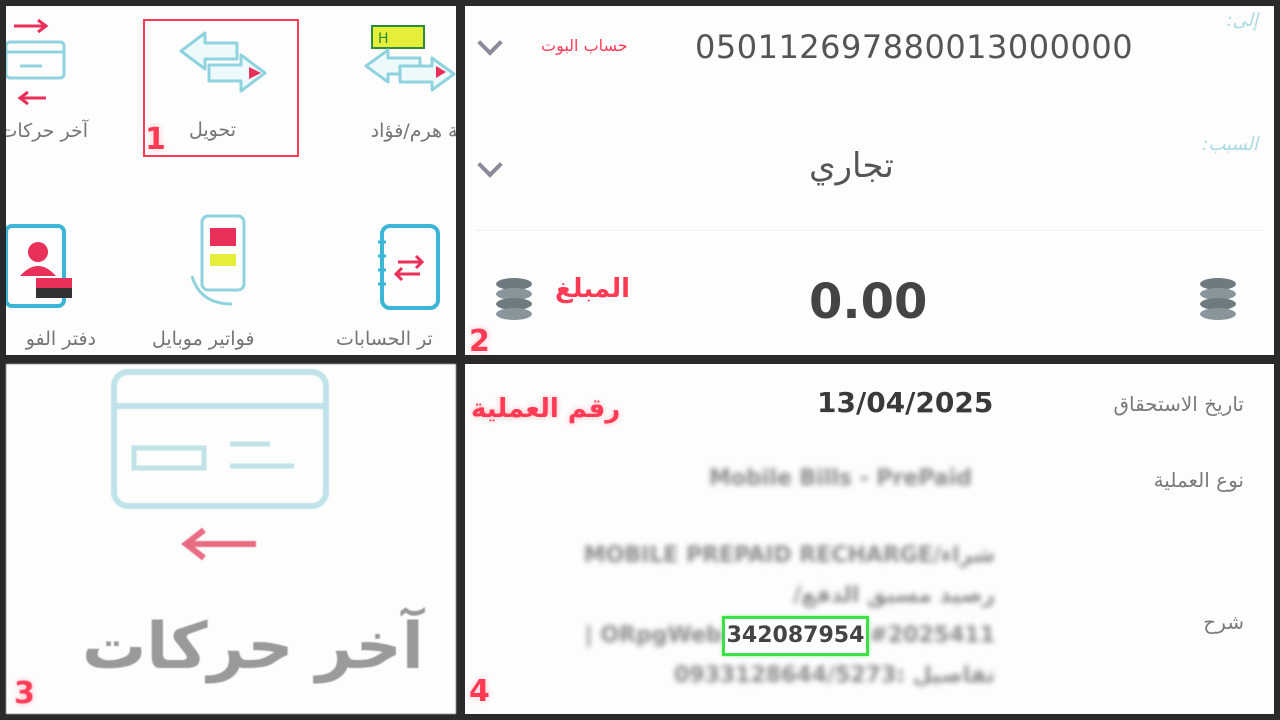  I want to click on reason-dropdown-chevron-icon, so click(490, 165).